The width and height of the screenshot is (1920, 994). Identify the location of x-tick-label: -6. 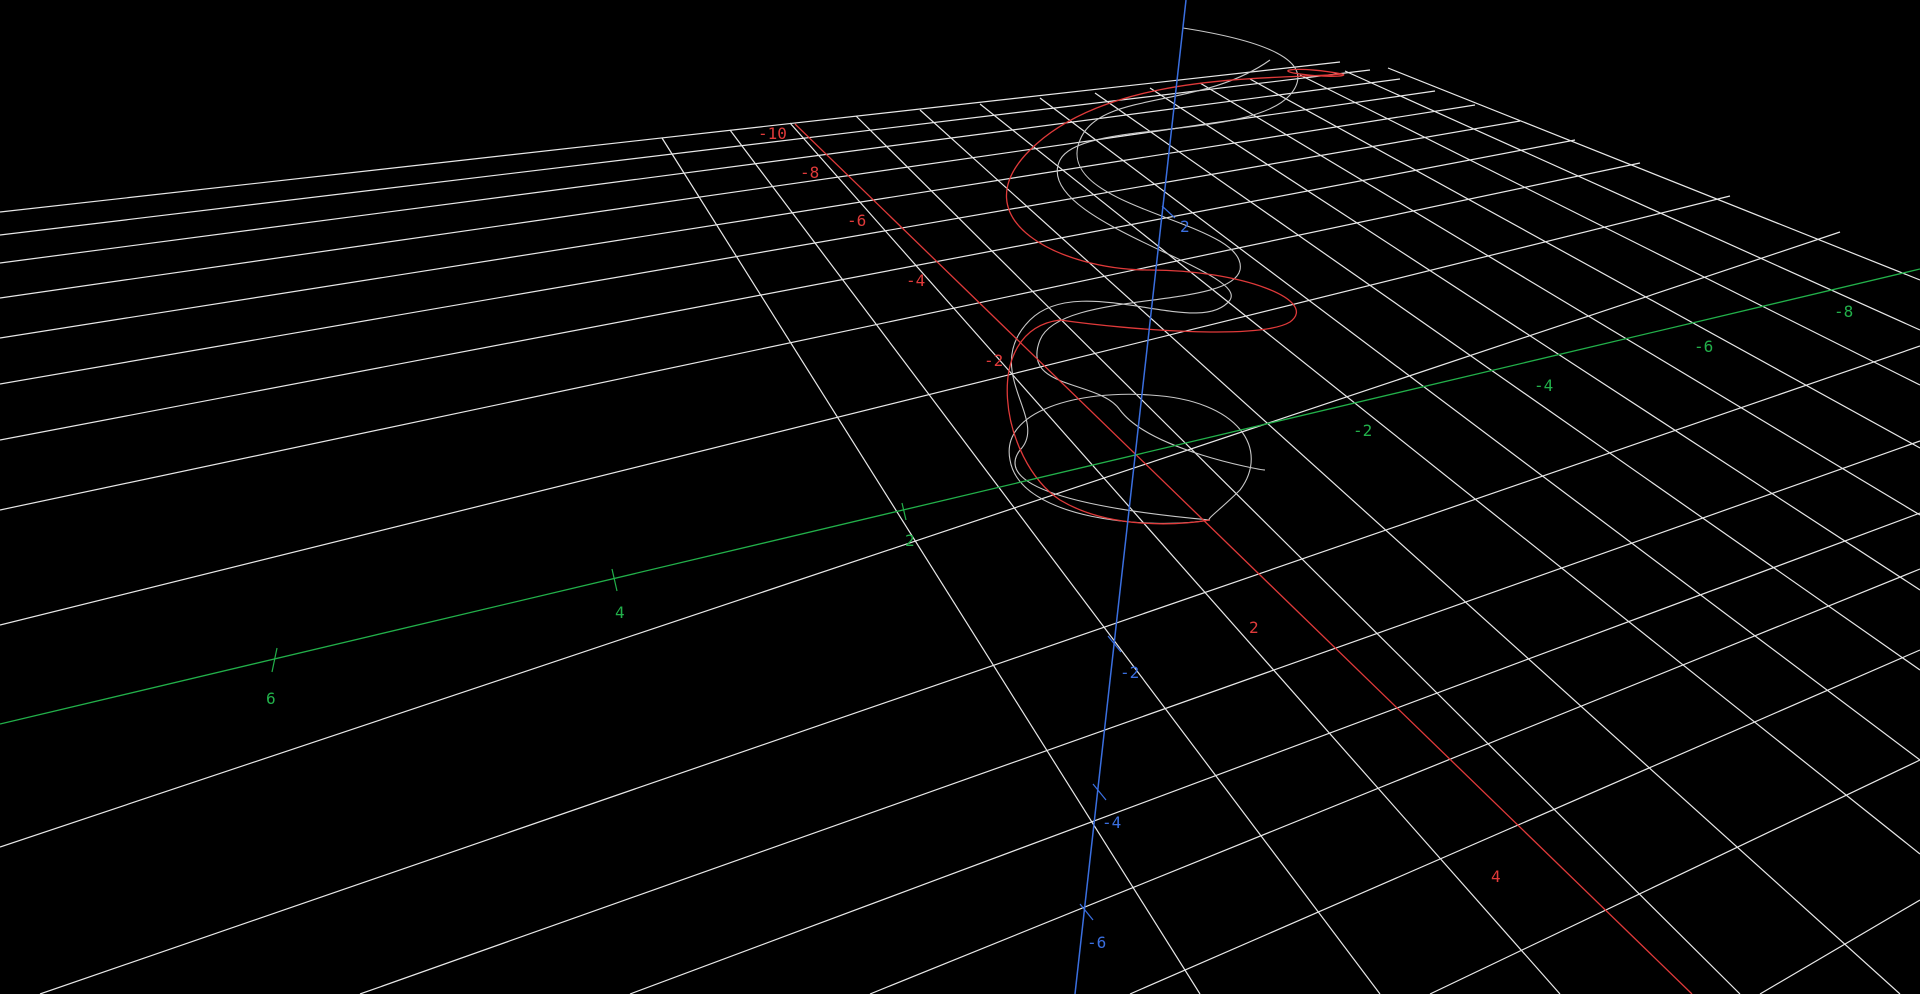
(856, 220).